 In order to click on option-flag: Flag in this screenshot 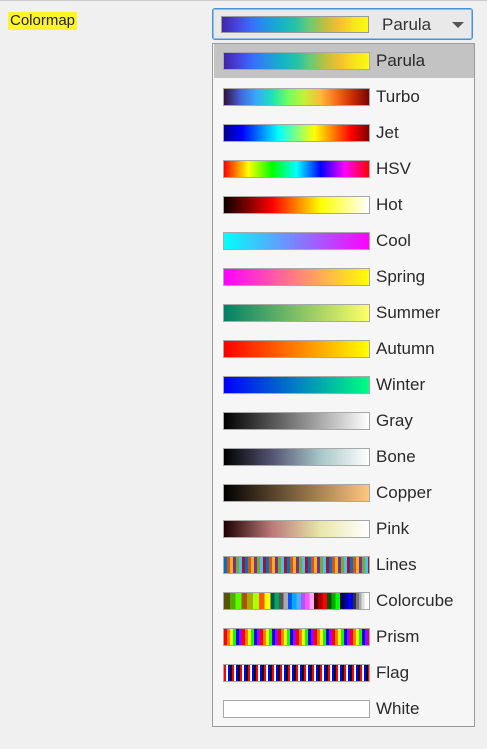, I will do `click(344, 673)`.